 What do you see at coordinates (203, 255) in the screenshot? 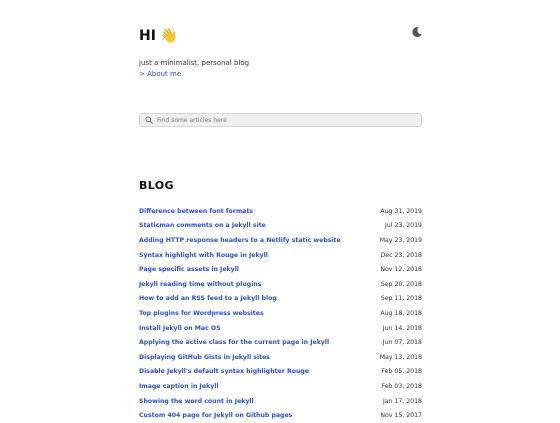
I see `post-link: Syntax highlight with Rouge in Jekyll` at bounding box center [203, 255].